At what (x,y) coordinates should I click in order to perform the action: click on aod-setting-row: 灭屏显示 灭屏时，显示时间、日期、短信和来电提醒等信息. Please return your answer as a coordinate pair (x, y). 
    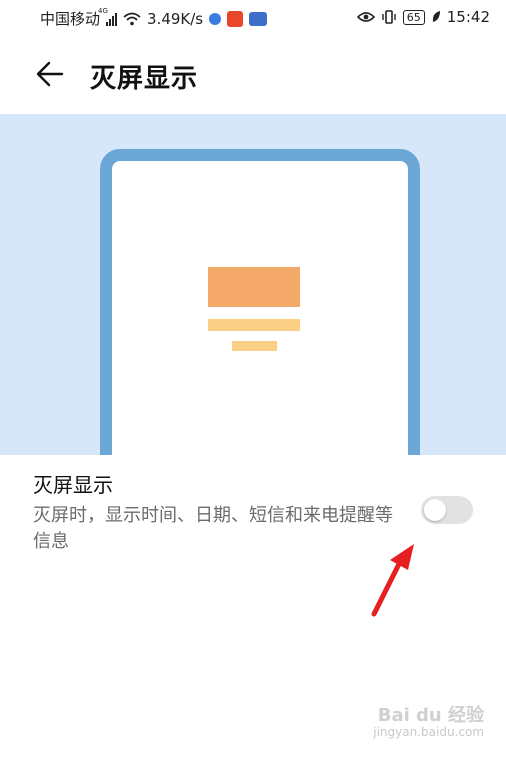
    Looking at the image, I should click on (253, 510).